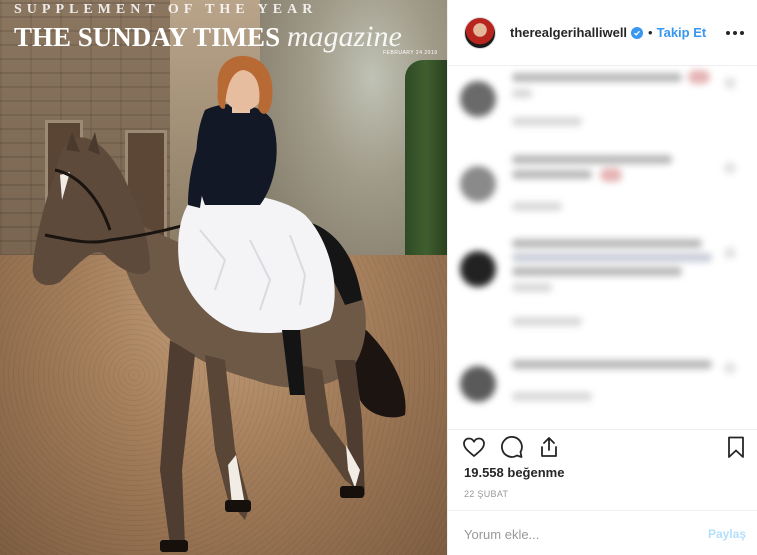 This screenshot has height=555, width=757. I want to click on magazine-kicker: SUPPLEMENT OF THE YEAR, so click(166, 9).